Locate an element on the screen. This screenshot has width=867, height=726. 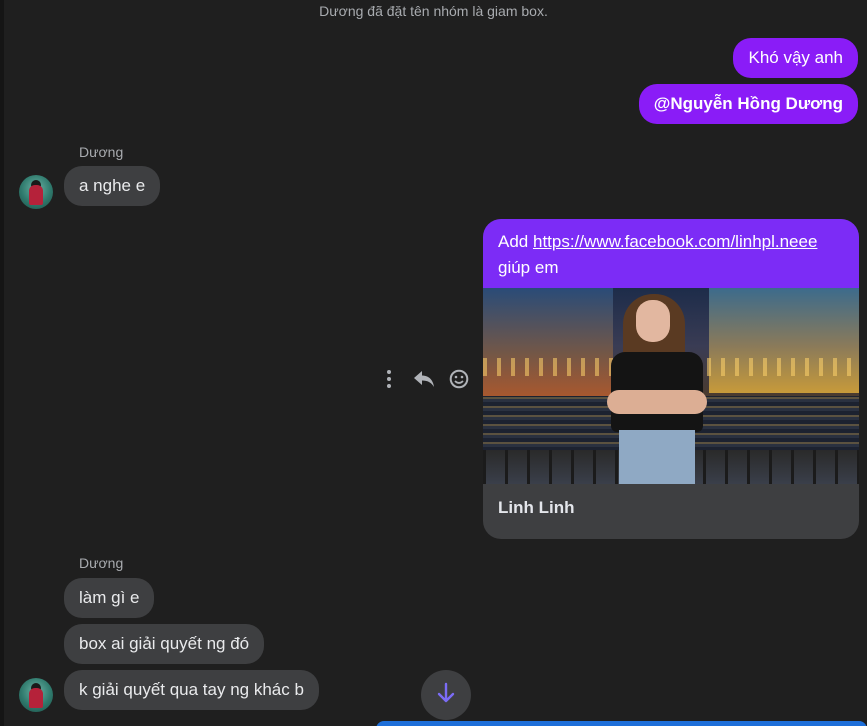
outgoing-mention-message: @Nguyễn Hồng Dương is located at coordinates (748, 104).